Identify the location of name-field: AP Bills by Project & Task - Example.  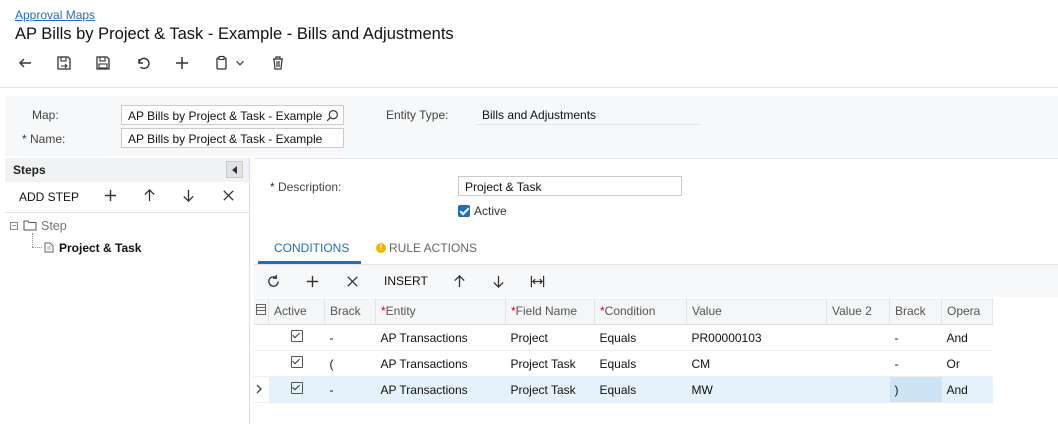
(232, 138).